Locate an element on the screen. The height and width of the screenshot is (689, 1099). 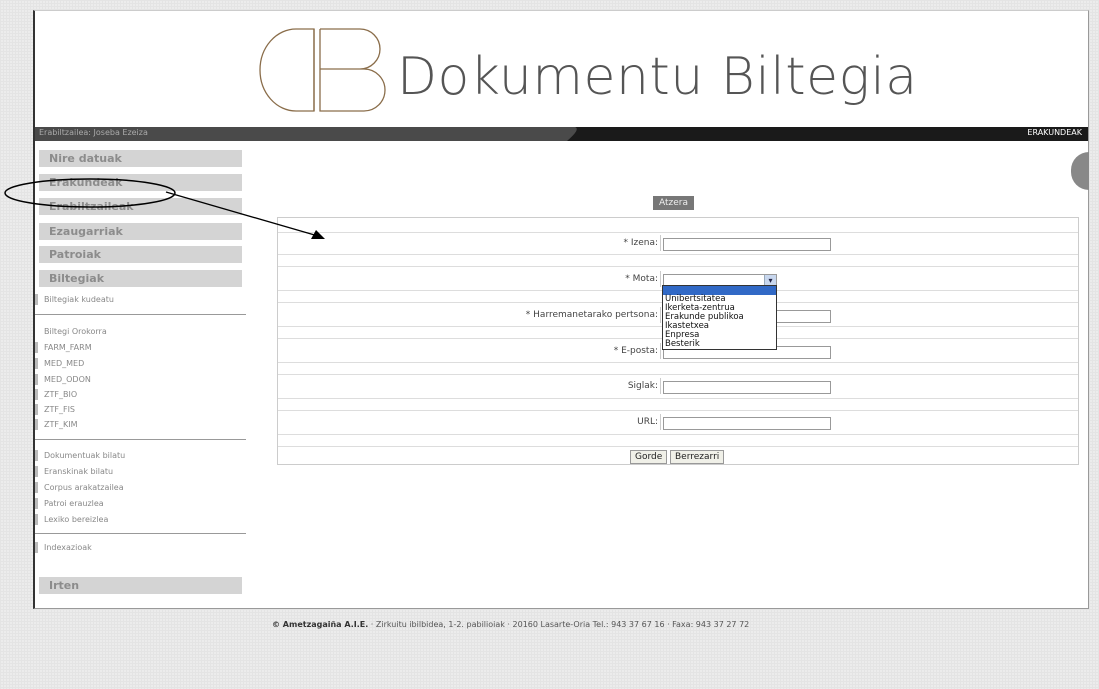
save-button: Gorde is located at coordinates (649, 457).